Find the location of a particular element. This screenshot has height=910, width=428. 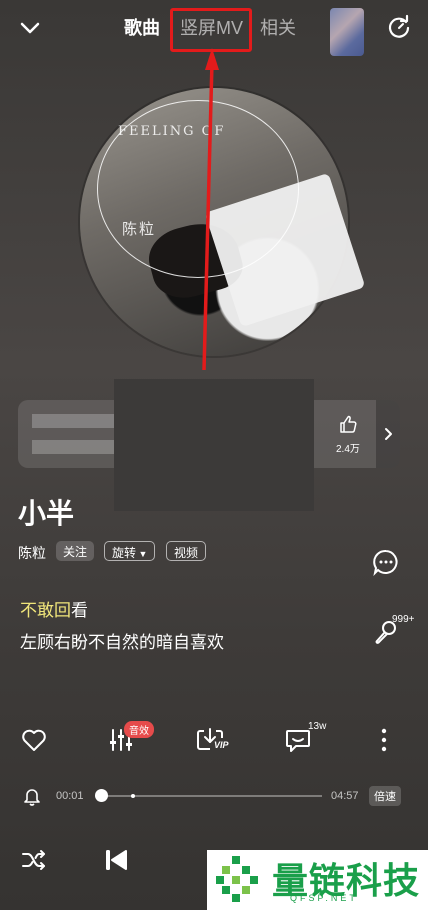

spin-dropdown: 旋转 ▼ is located at coordinates (130, 551).